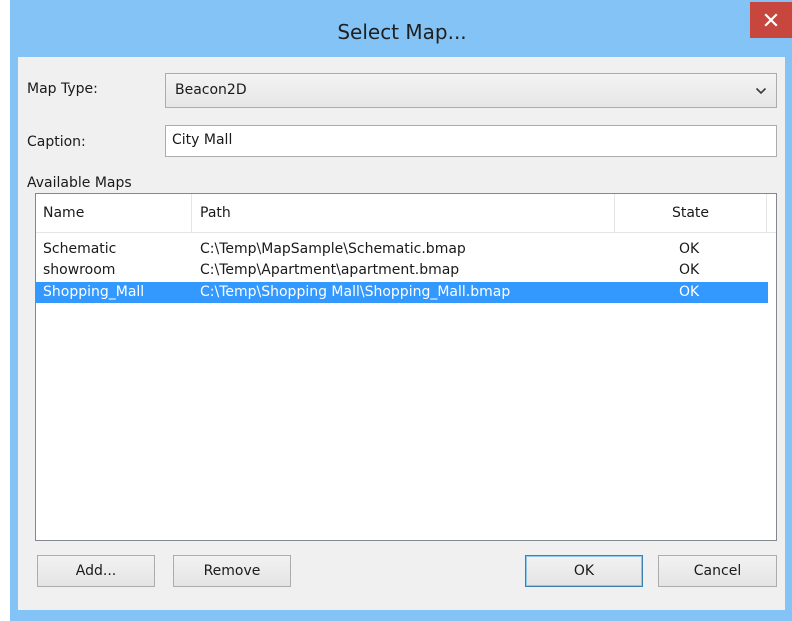  Describe the element at coordinates (330, 270) in the screenshot. I see `row-path: C:\Temp\Apartment\apartment.bmap` at that location.